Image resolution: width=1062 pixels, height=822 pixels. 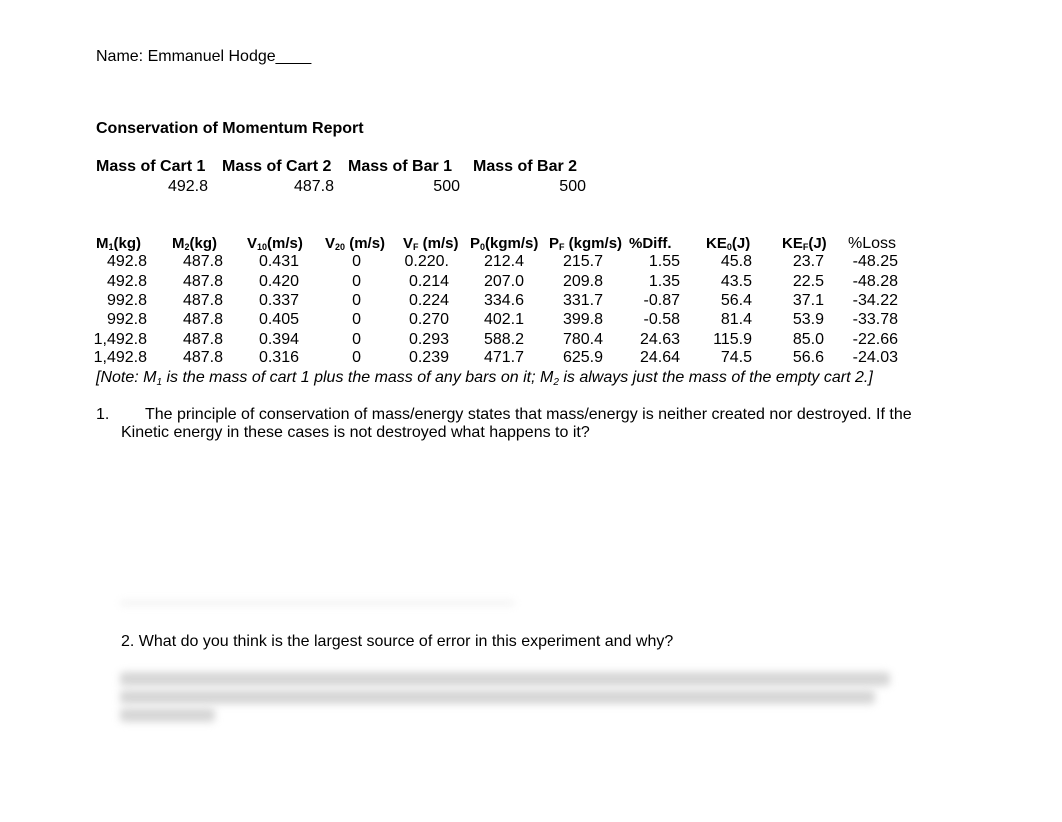 I want to click on cell-kef: 22.5, so click(x=808, y=281).